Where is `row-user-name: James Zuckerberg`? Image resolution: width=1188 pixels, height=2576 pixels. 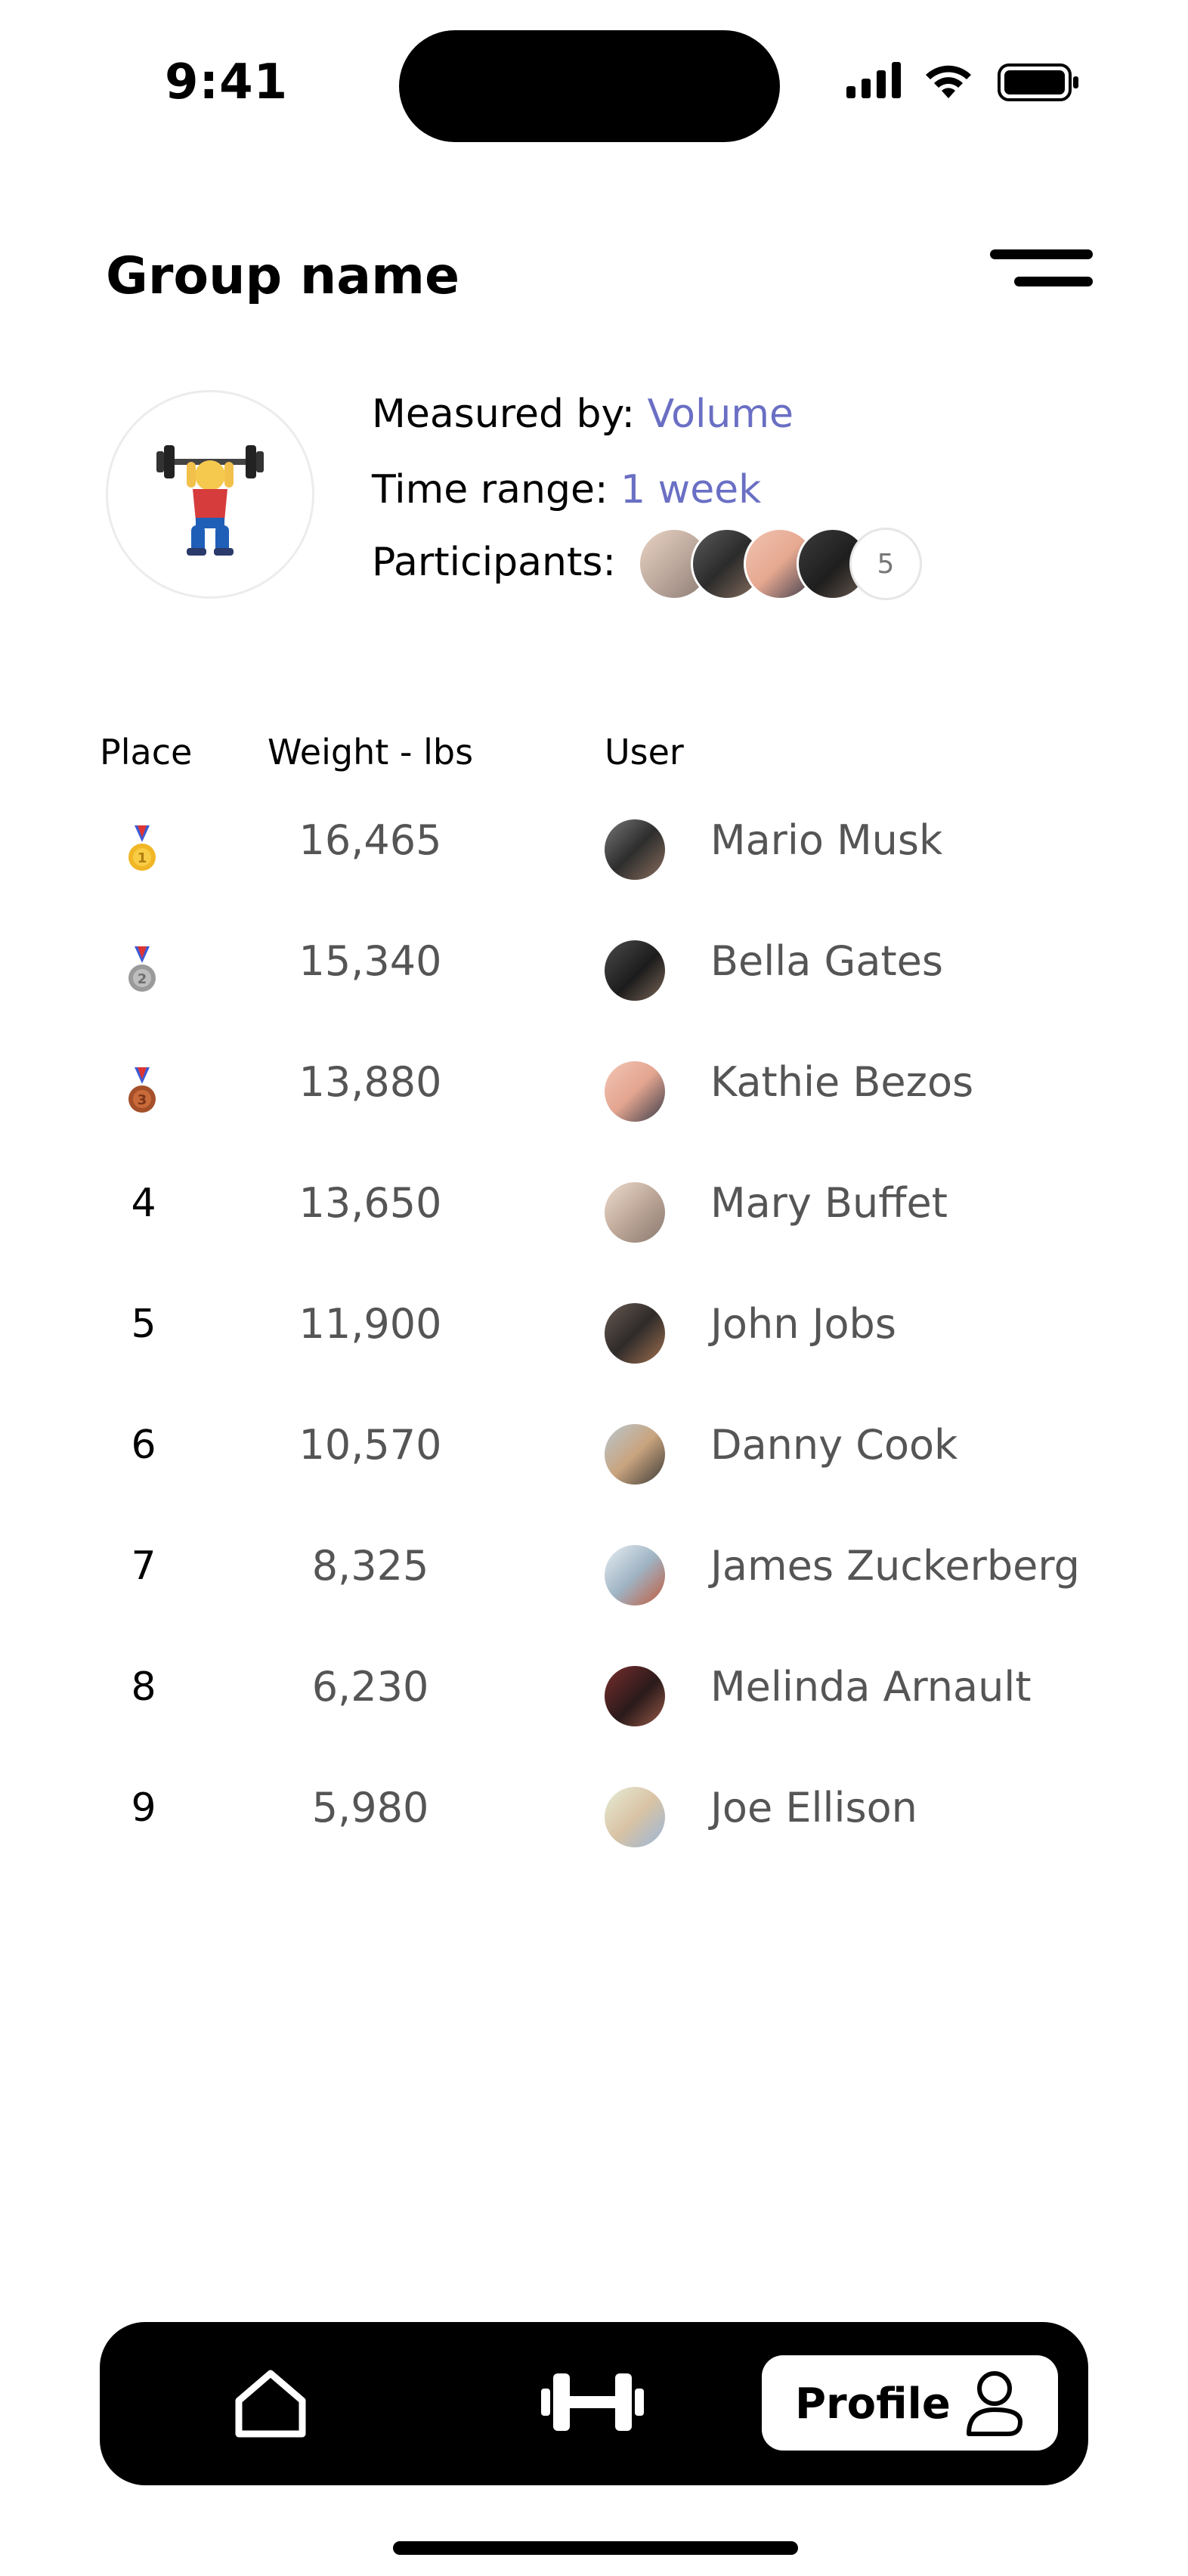
row-user-name: James Zuckerberg is located at coordinates (895, 1566).